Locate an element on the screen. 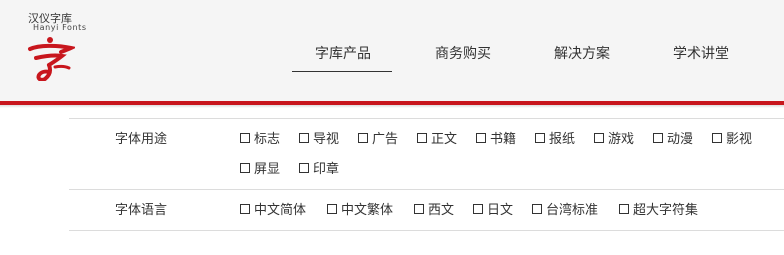  usage-option-wayfinding: 导视 is located at coordinates (319, 137).